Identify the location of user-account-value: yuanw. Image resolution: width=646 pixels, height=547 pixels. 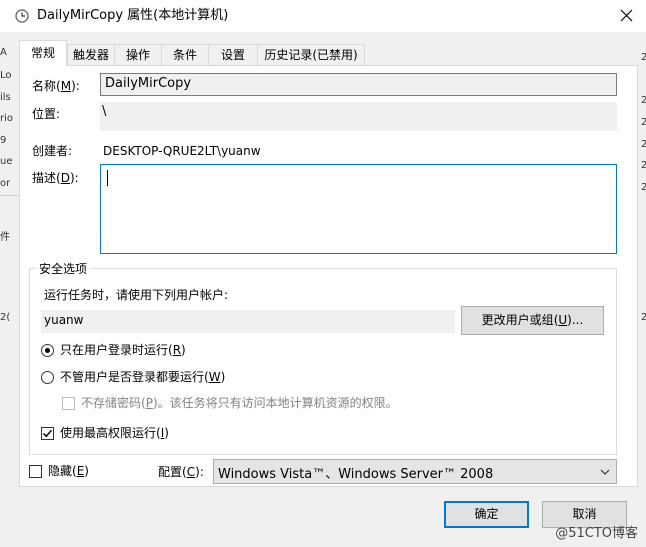
(64, 320).